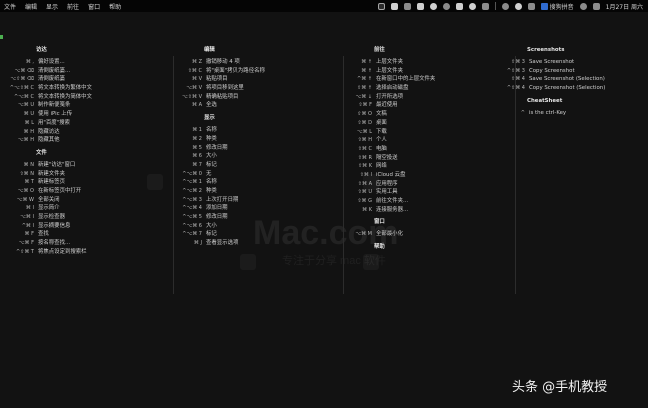  Describe the element at coordinates (49, 208) in the screenshot. I see `shortcut-label: 显示简介` at that location.